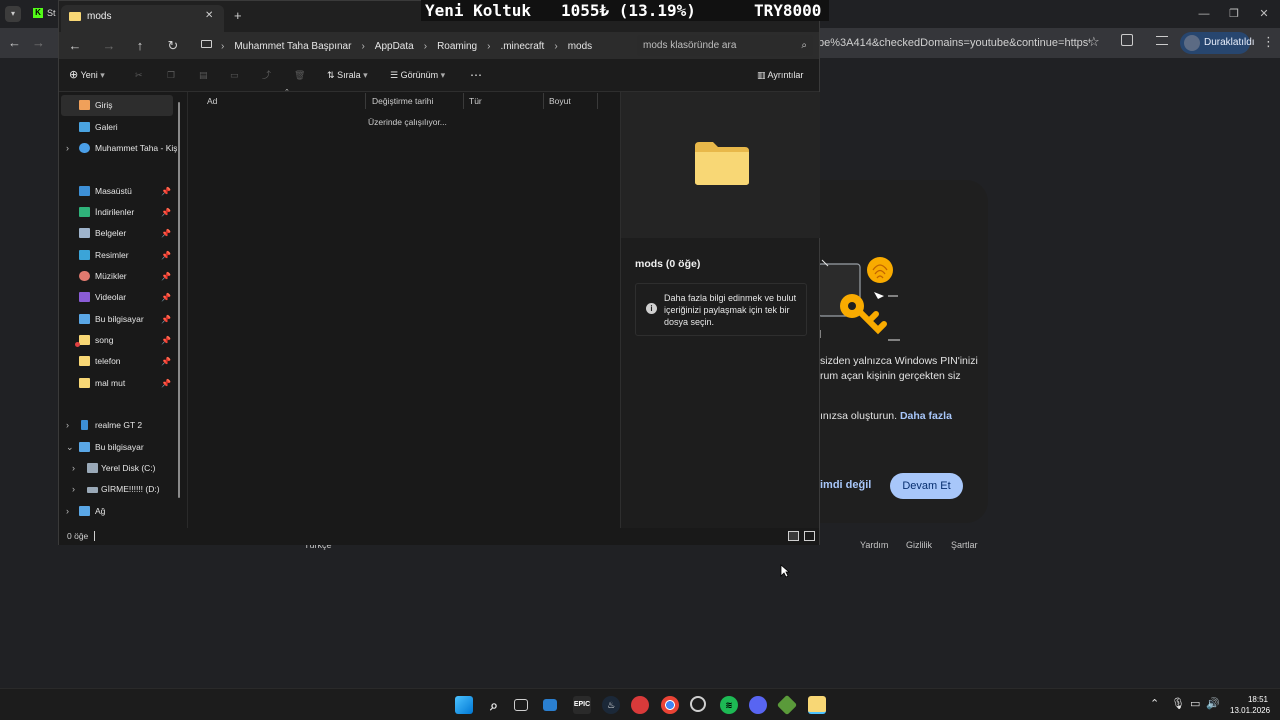  What do you see at coordinates (117, 489) in the screenshot?
I see `sidebar-item-girme-drive: › GİRME!!!!!! (D:)` at bounding box center [117, 489].